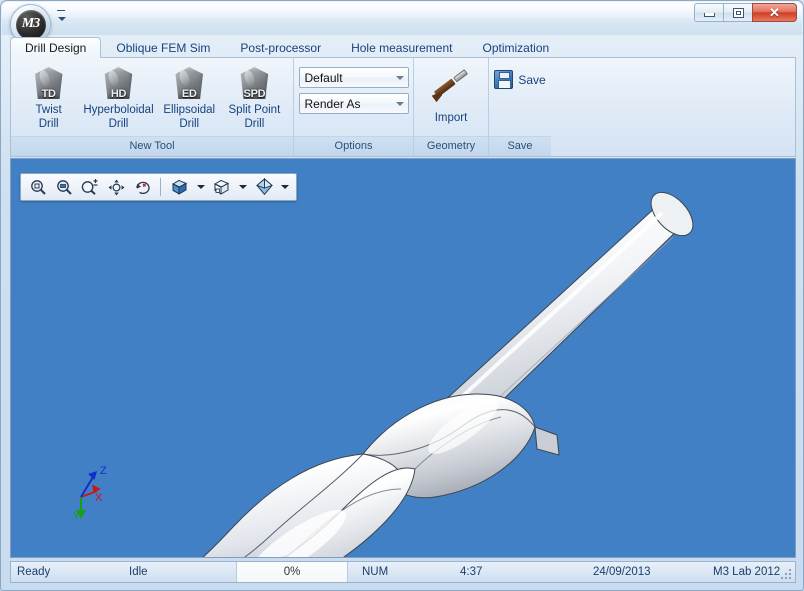 The width and height of the screenshot is (804, 591). Describe the element at coordinates (99, 498) in the screenshot. I see `axis-label-x: X` at that location.